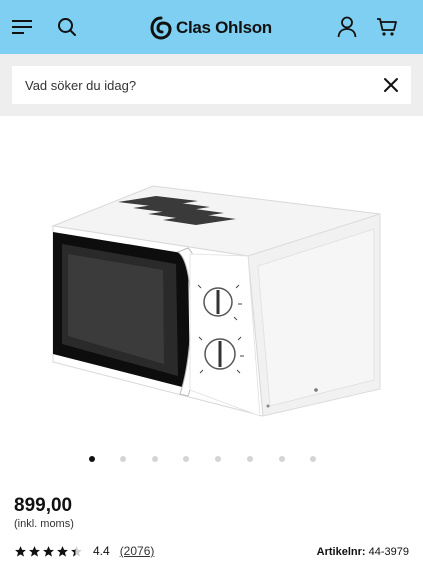 This screenshot has height=575, width=423. What do you see at coordinates (224, 27) in the screenshot?
I see `brand-name: Clas Ohlson` at bounding box center [224, 27].